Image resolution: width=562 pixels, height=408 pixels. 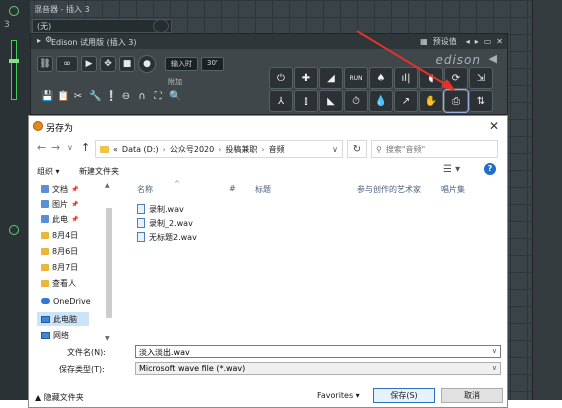 What do you see at coordinates (161, 26) in the screenshot?
I see `slot-toggle` at bounding box center [161, 26].